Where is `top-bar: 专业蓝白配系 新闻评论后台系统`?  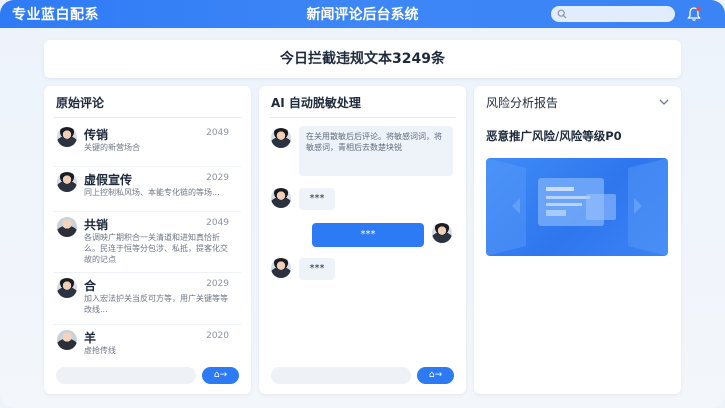
top-bar: 专业蓝白配系 新闻评论后台系统 is located at coordinates (362, 14).